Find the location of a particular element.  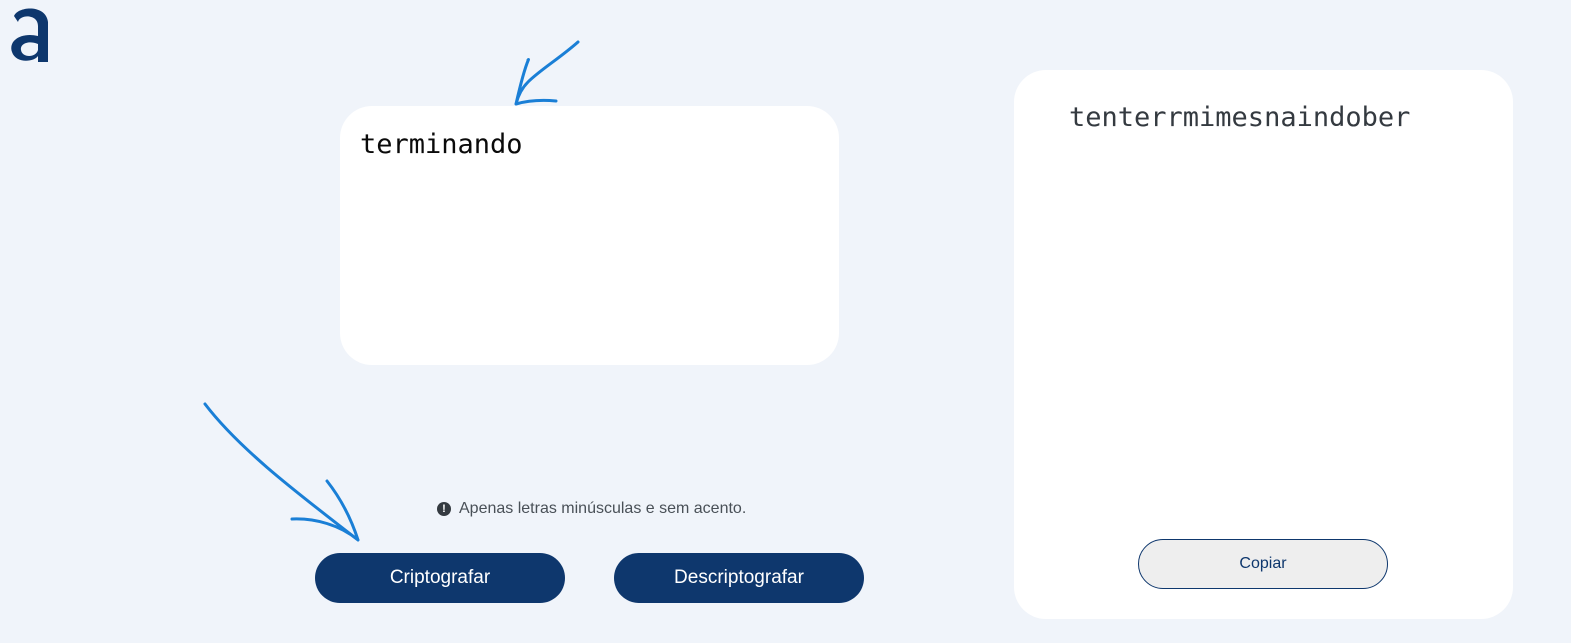

hint: ! Apenas letras minúsculas e sem acento. is located at coordinates (591, 509).